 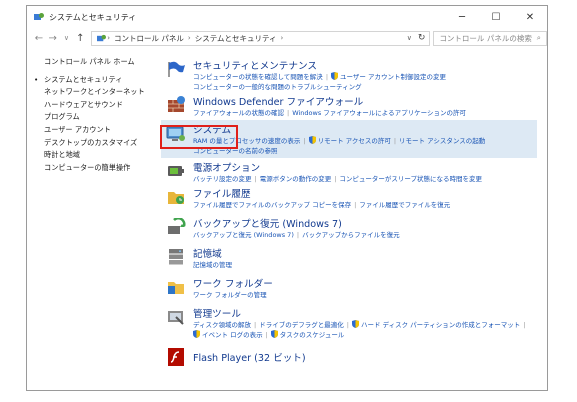 What do you see at coordinates (365, 65) in the screenshot?
I see `category-title: セキュリティとメンテナンス` at bounding box center [365, 65].